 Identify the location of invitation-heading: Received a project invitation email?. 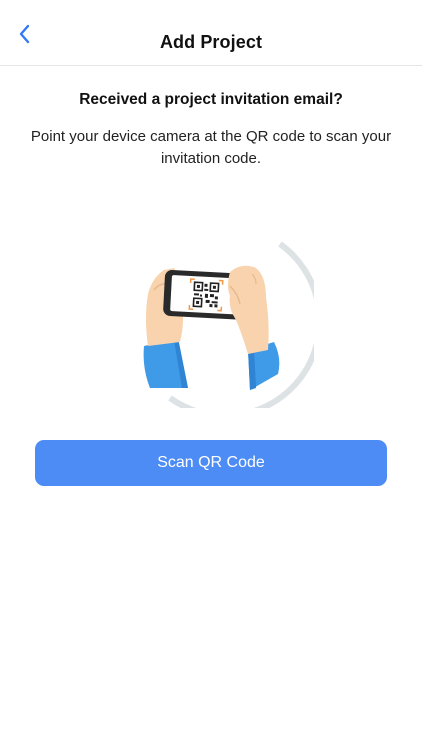
(211, 99).